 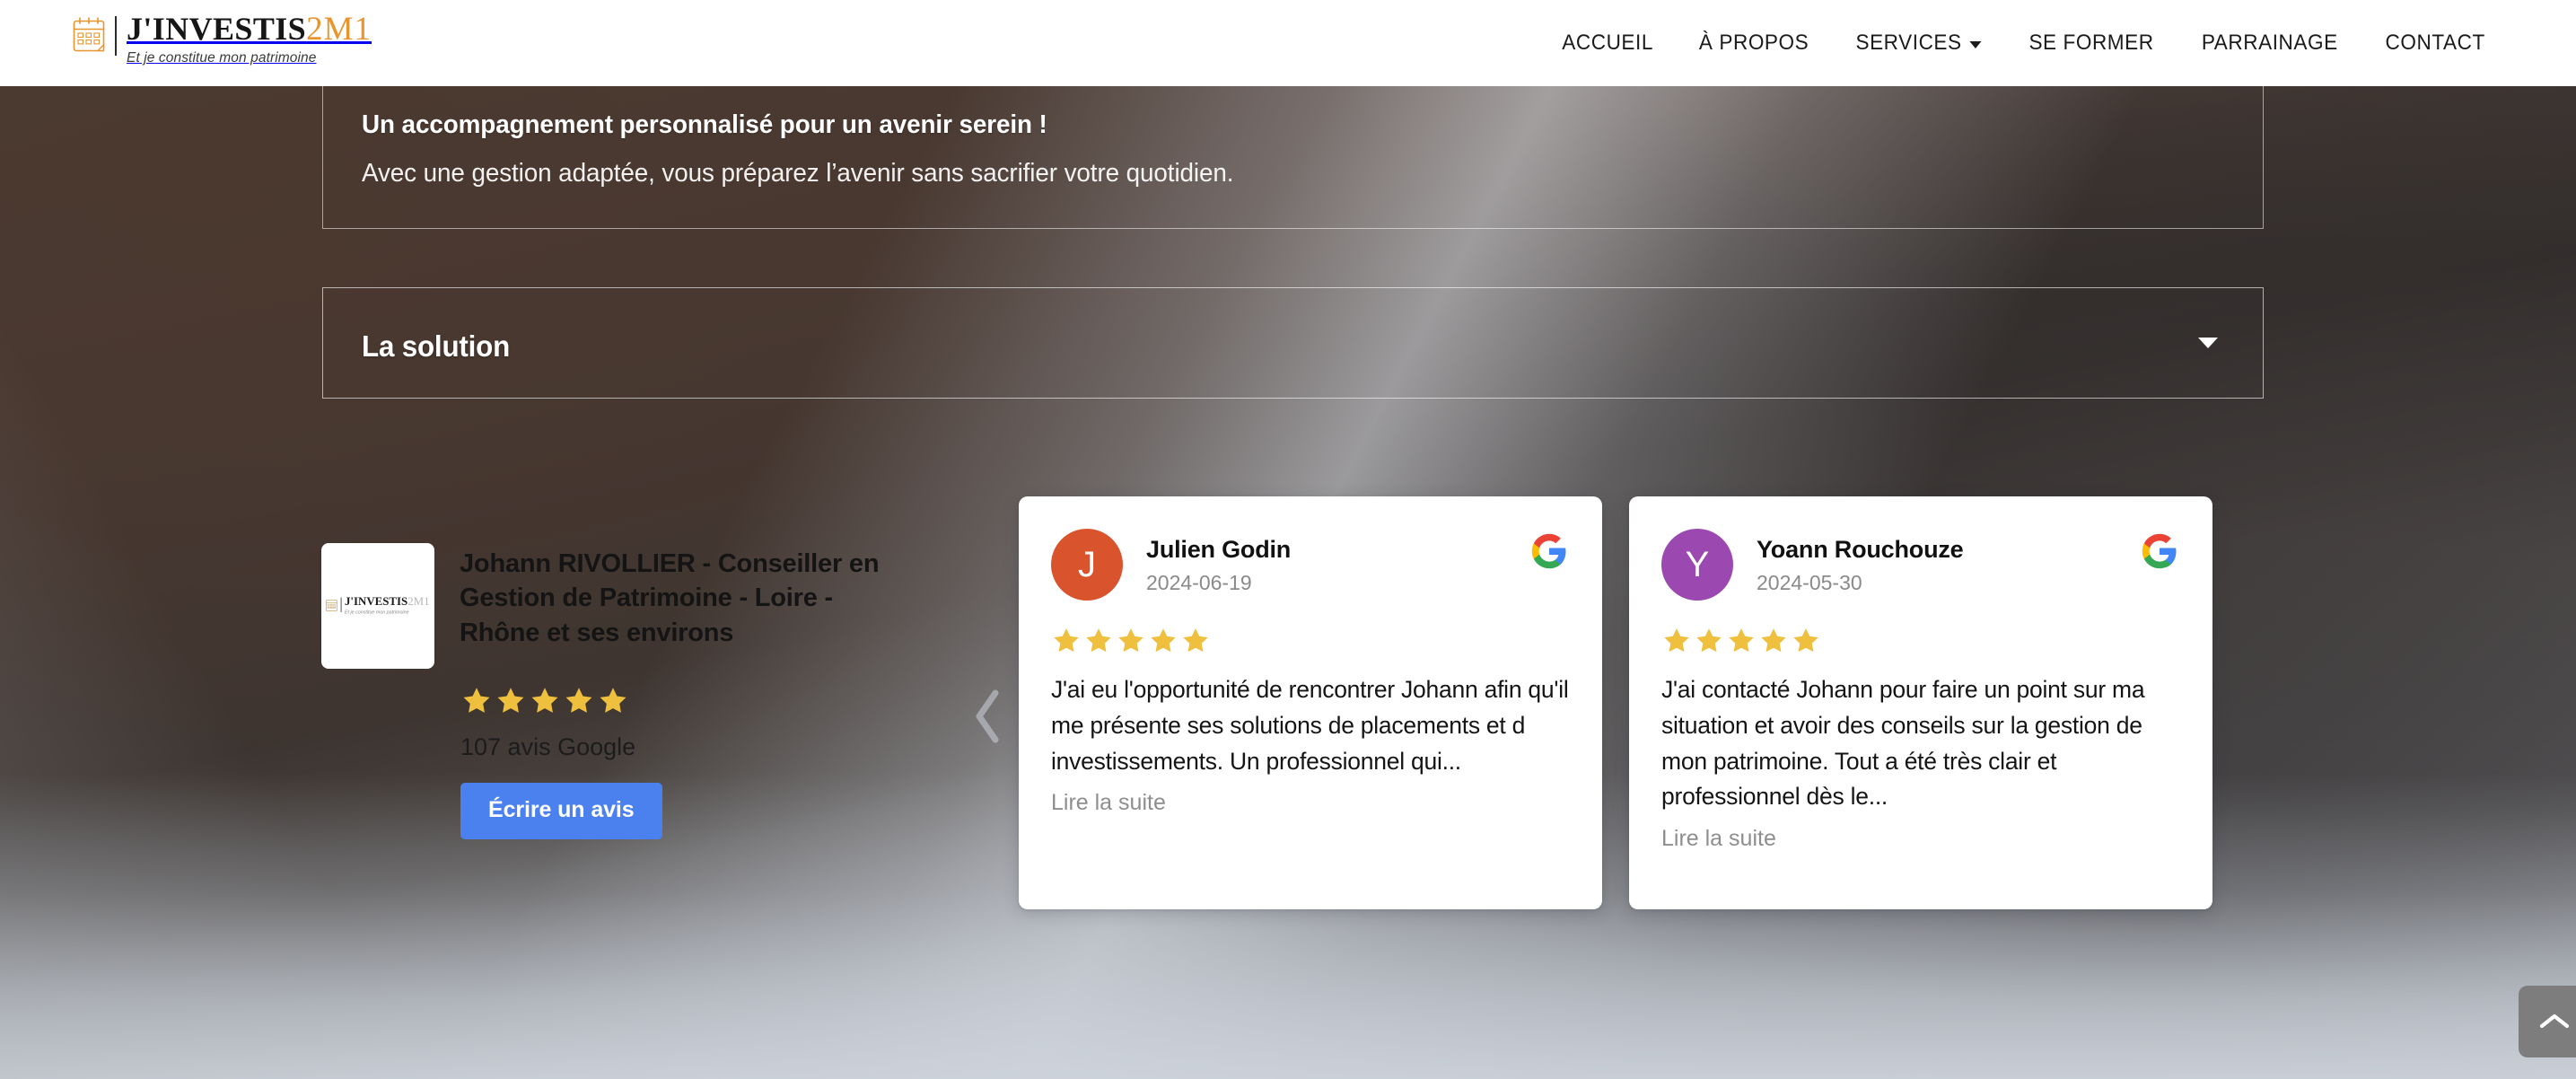 I want to click on nav-label: ACCUEIL, so click(x=1607, y=43).